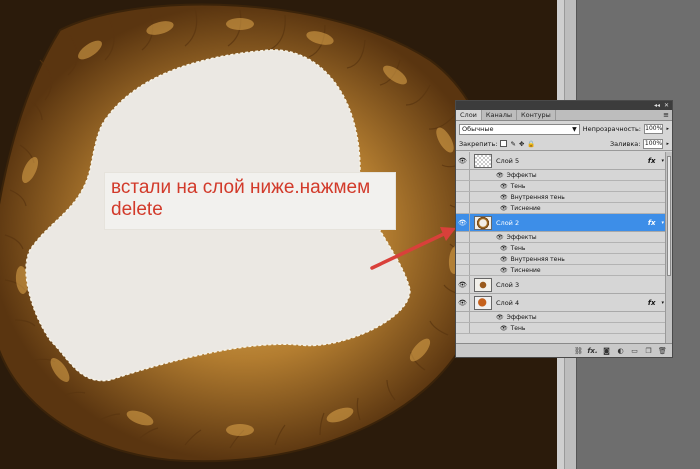 This screenshot has height=469, width=700. What do you see at coordinates (625, 143) in the screenshot?
I see `fill-label: Заливка:` at bounding box center [625, 143].